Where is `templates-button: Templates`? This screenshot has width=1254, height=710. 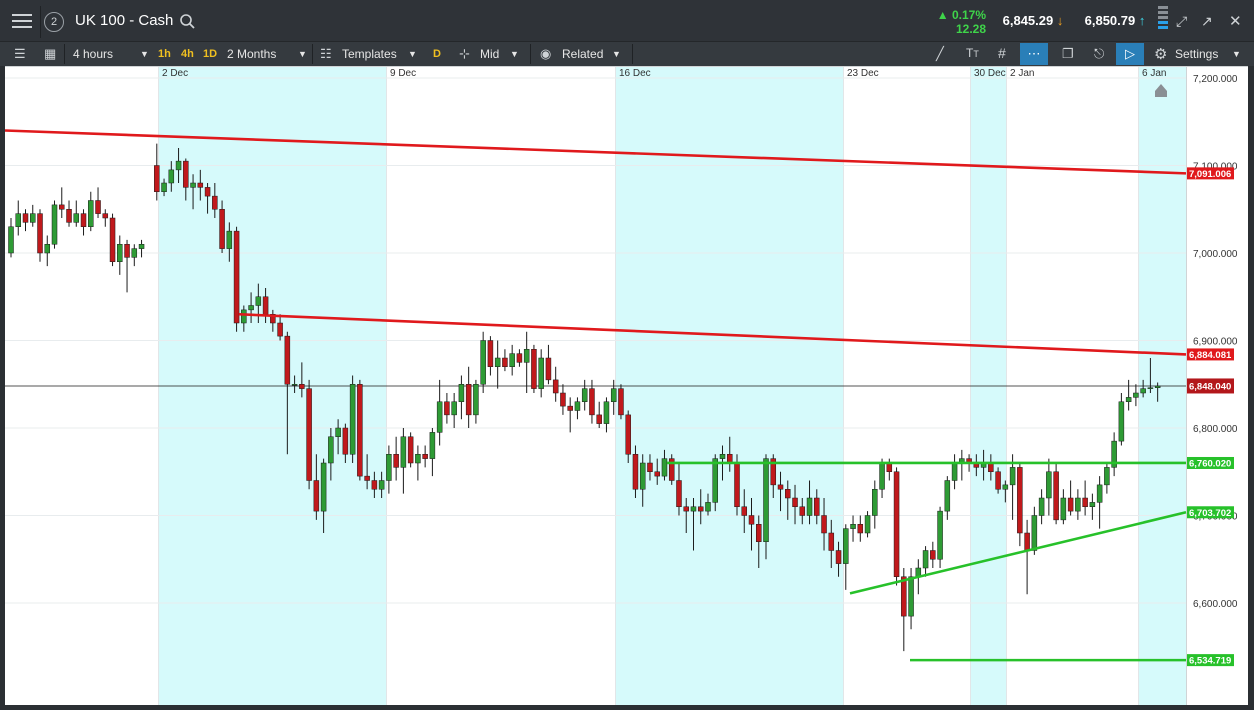
templates-button: Templates is located at coordinates (369, 54).